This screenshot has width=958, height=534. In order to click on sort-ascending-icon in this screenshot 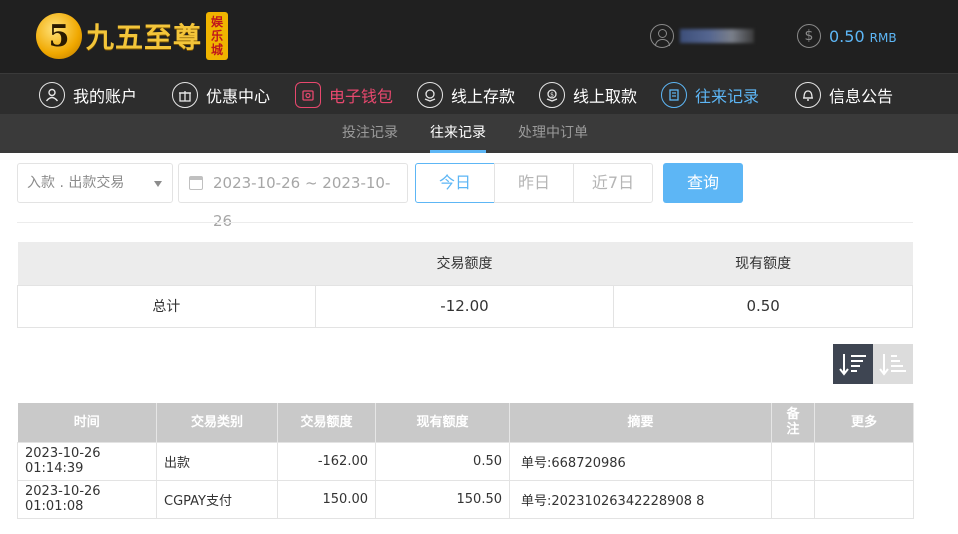, I will do `click(892, 365)`.